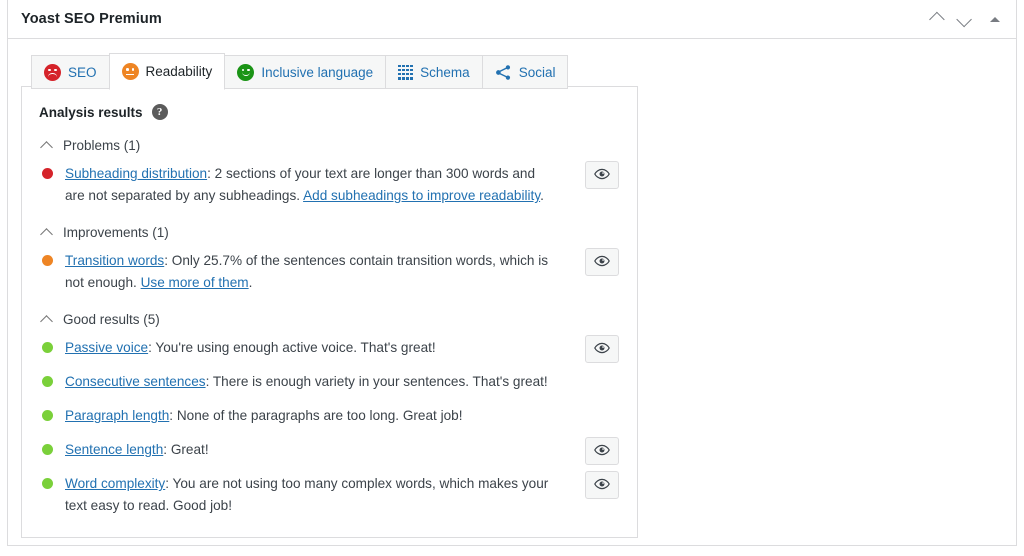 This screenshot has height=556, width=1024. I want to click on toggle-panel-button, so click(995, 20).